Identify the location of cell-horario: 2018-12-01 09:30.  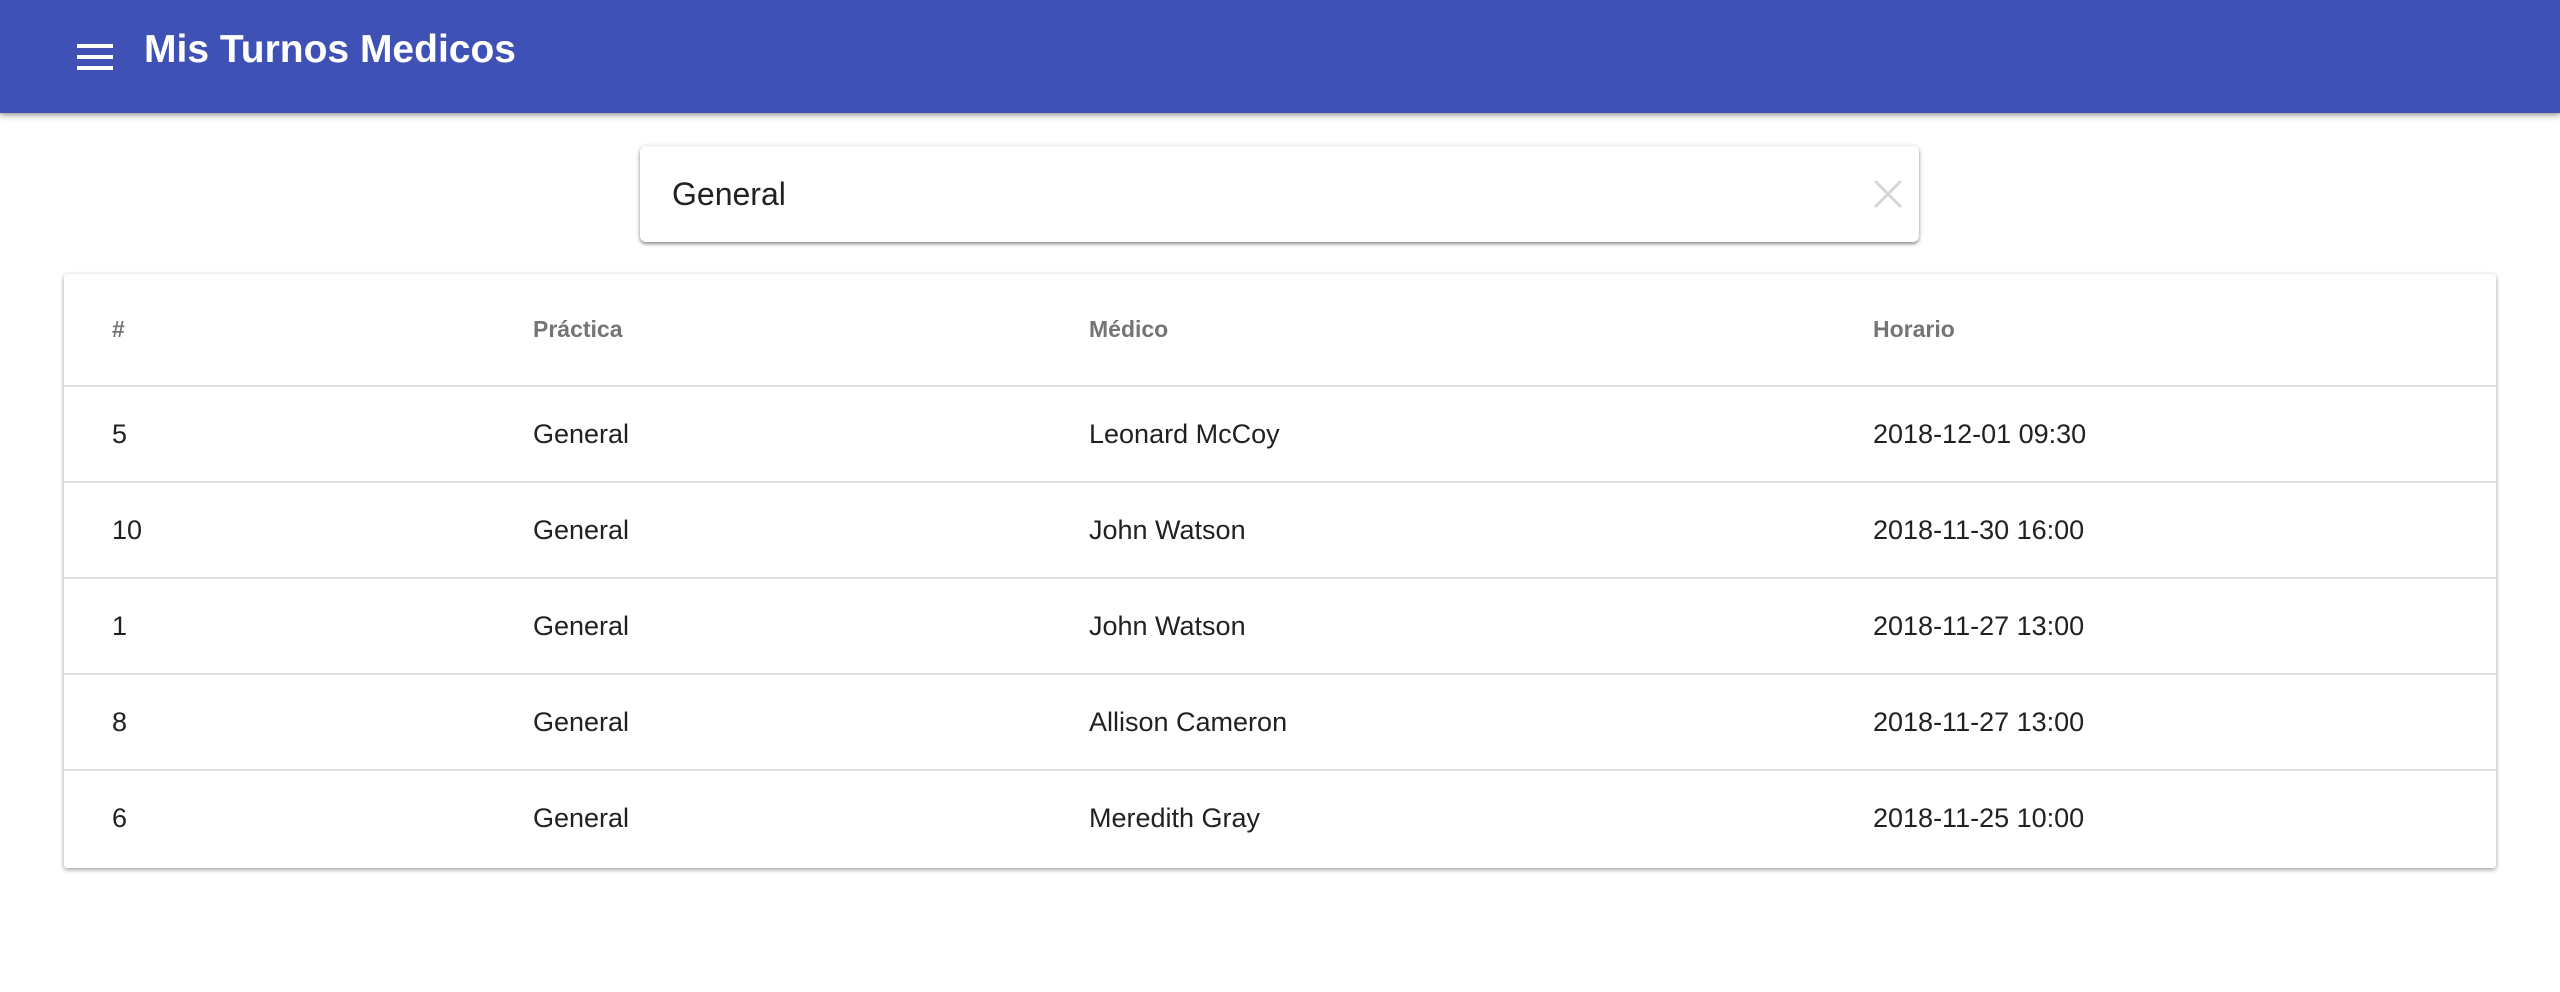
(2160, 434).